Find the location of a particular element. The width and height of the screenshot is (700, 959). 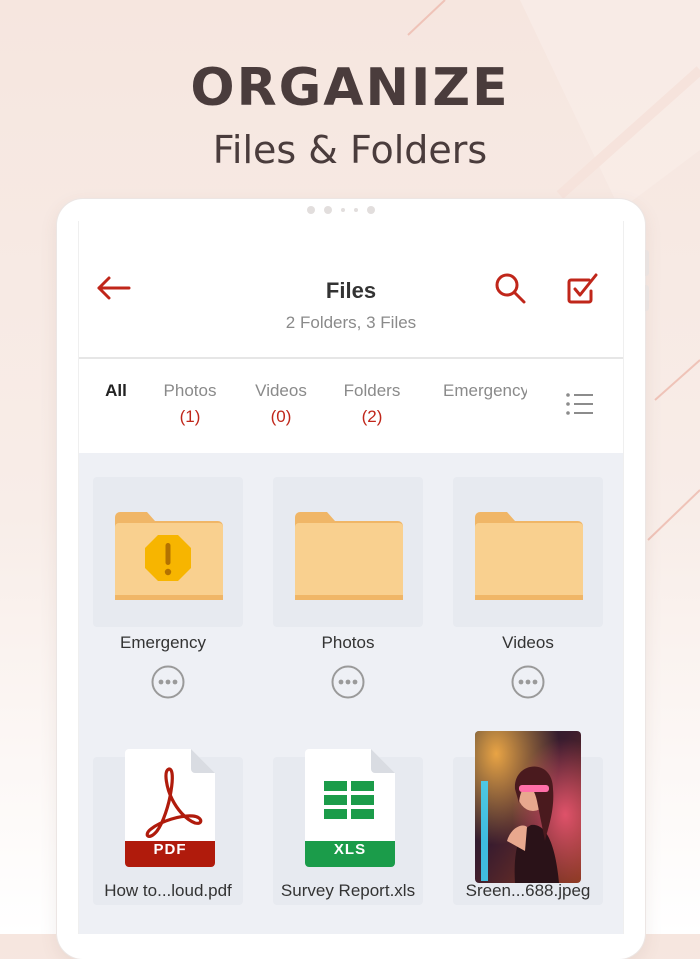

folder-item-emergency: Emergency is located at coordinates (168, 592).